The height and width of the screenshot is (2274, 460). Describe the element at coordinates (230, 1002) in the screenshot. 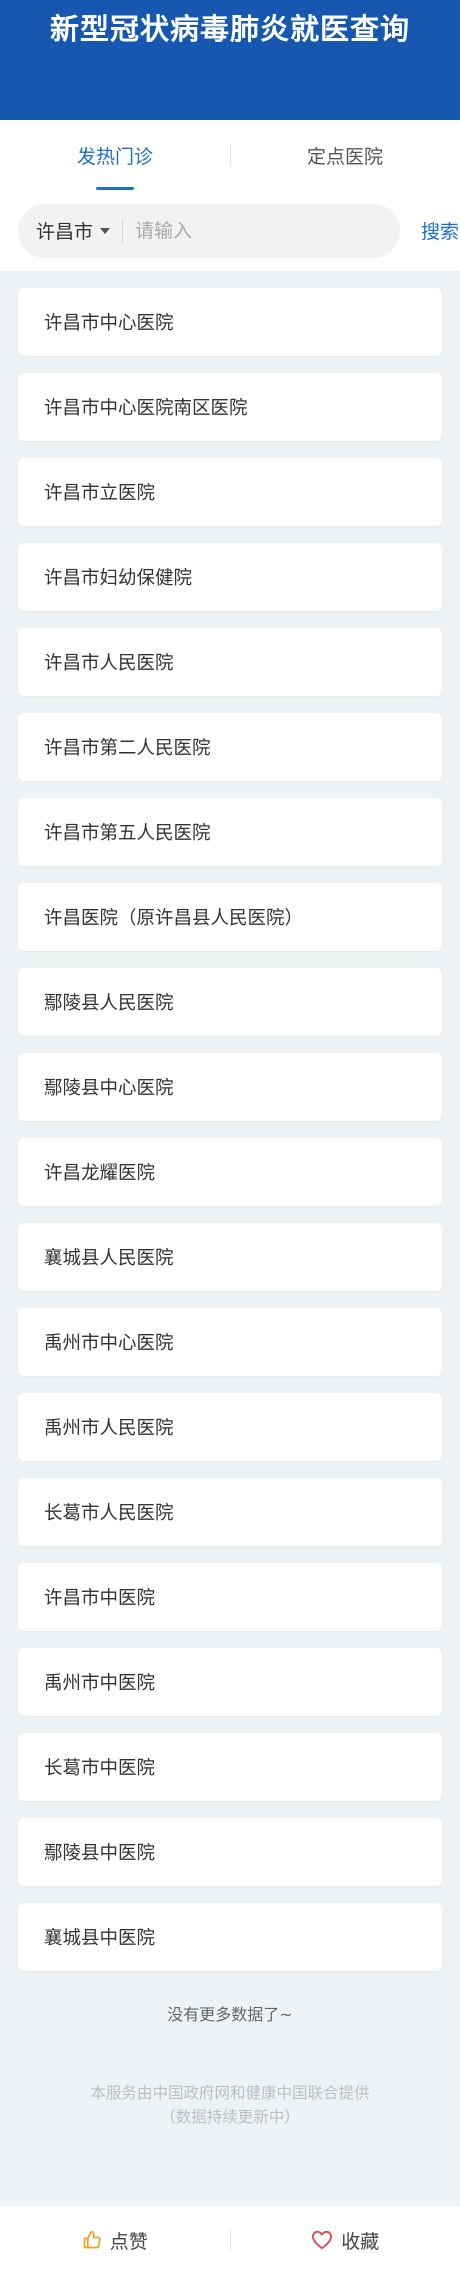

I see `hospital-list-item: 鄢陵县人民医院` at that location.